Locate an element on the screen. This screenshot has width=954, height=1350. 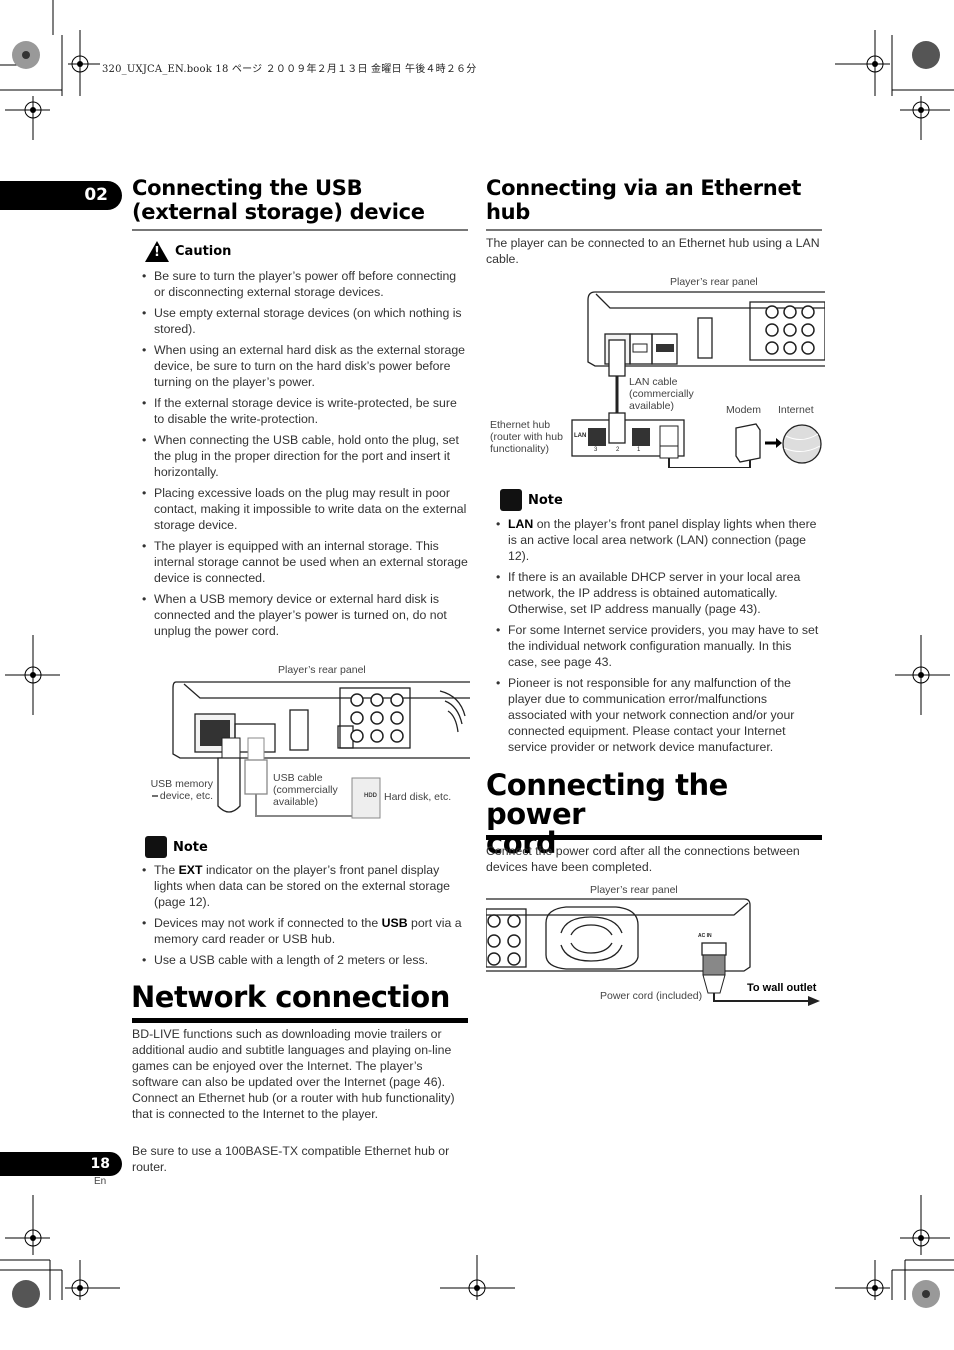
ethernet-title-line-1: Connecting via an Ethernet is located at coordinates (644, 188).